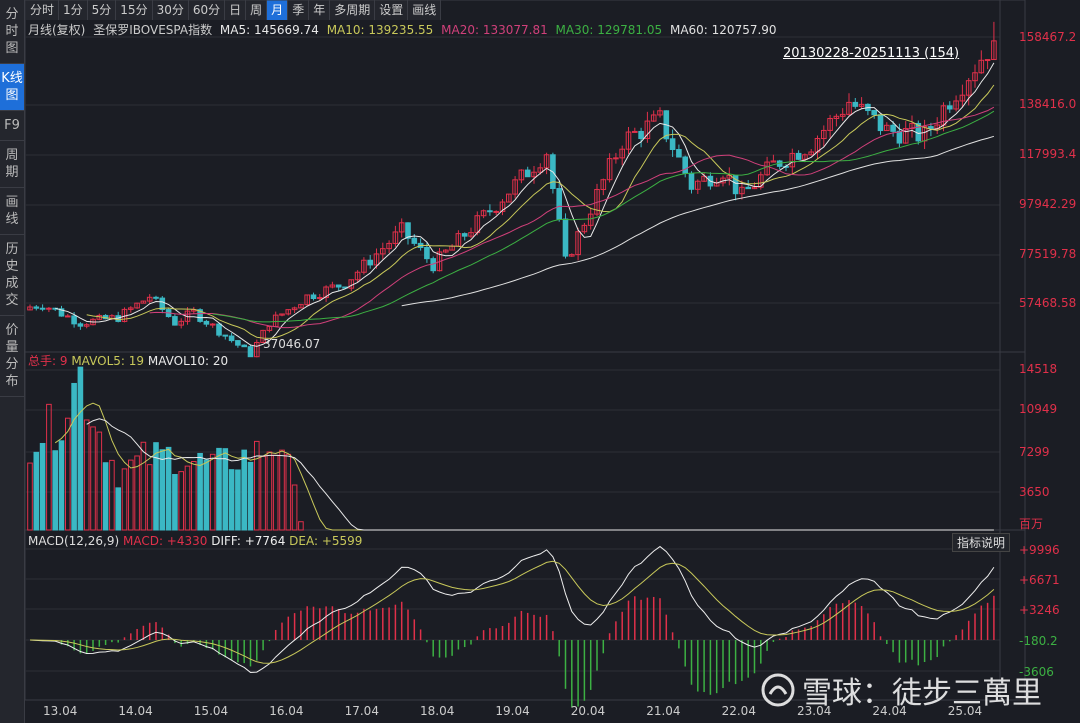 The width and height of the screenshot is (1080, 723). I want to click on left-sidebar: 分时图 K线图 F9 周期 画线 历史成交 价量分布, so click(12, 361).